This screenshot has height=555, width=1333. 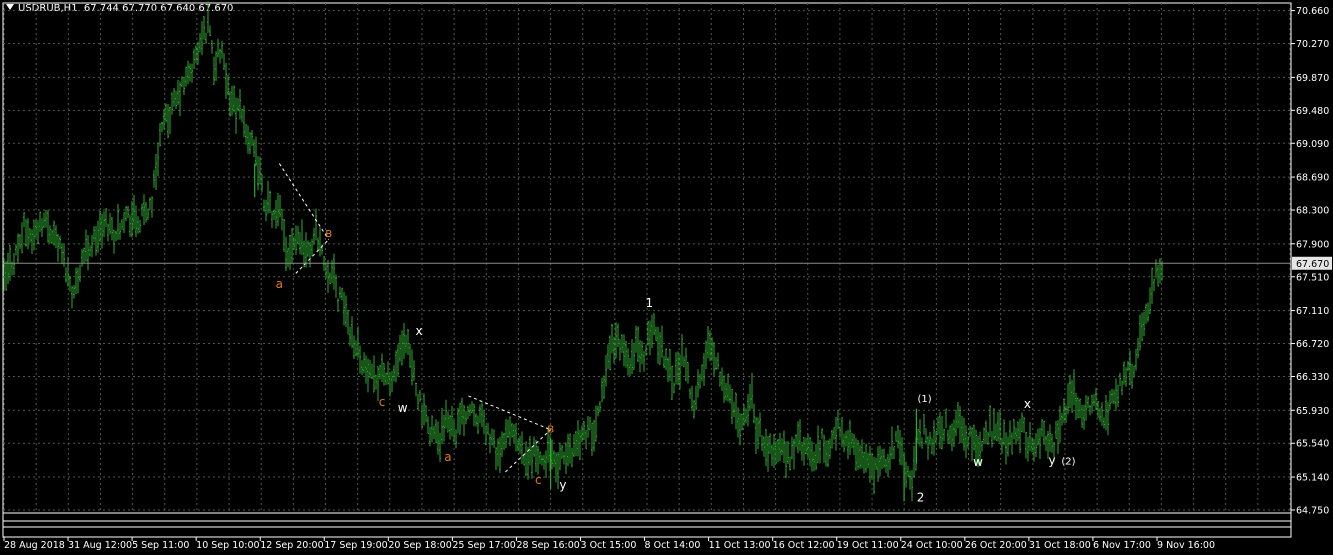 What do you see at coordinates (925, 399) in the screenshot?
I see `wave-label: (1)` at bounding box center [925, 399].